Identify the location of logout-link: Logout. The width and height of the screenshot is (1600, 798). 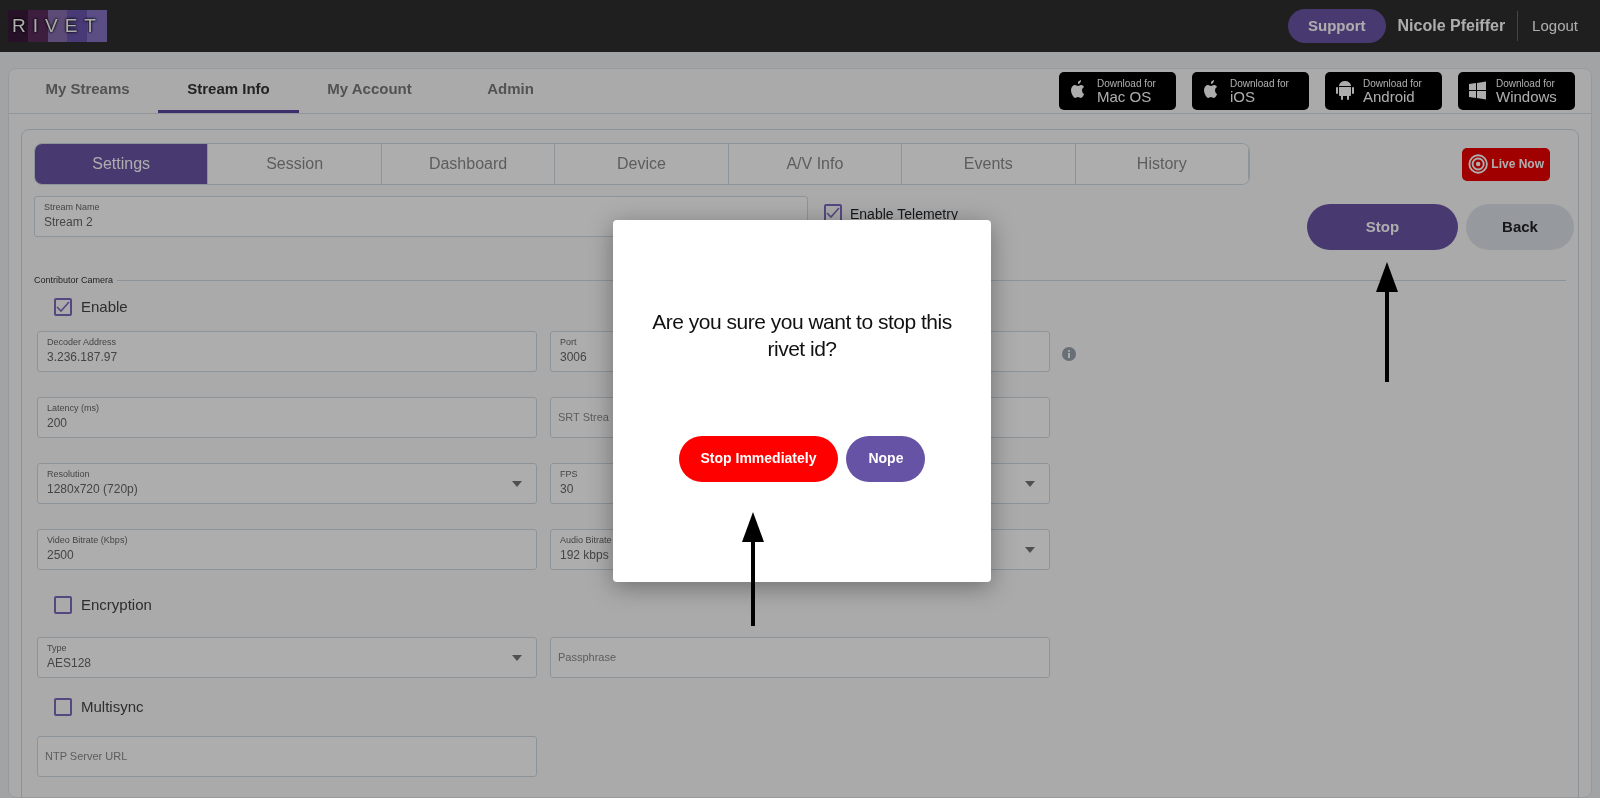
(1555, 26).